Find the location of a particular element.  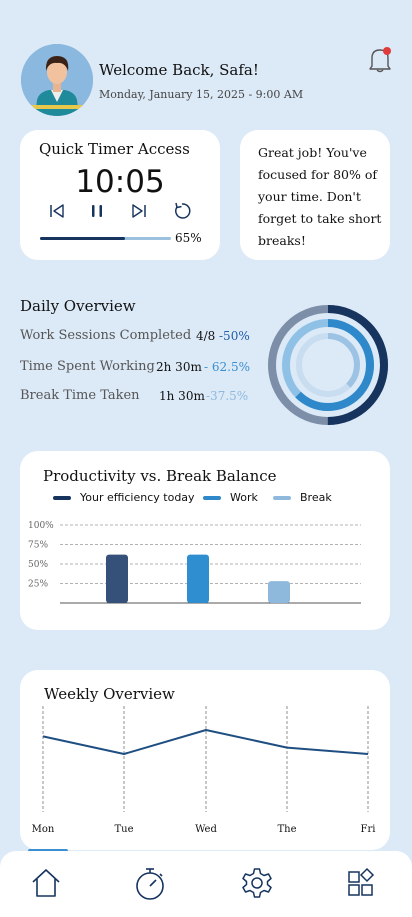

stat-label-work-sessions: Work Sessions Completed is located at coordinates (106, 335).